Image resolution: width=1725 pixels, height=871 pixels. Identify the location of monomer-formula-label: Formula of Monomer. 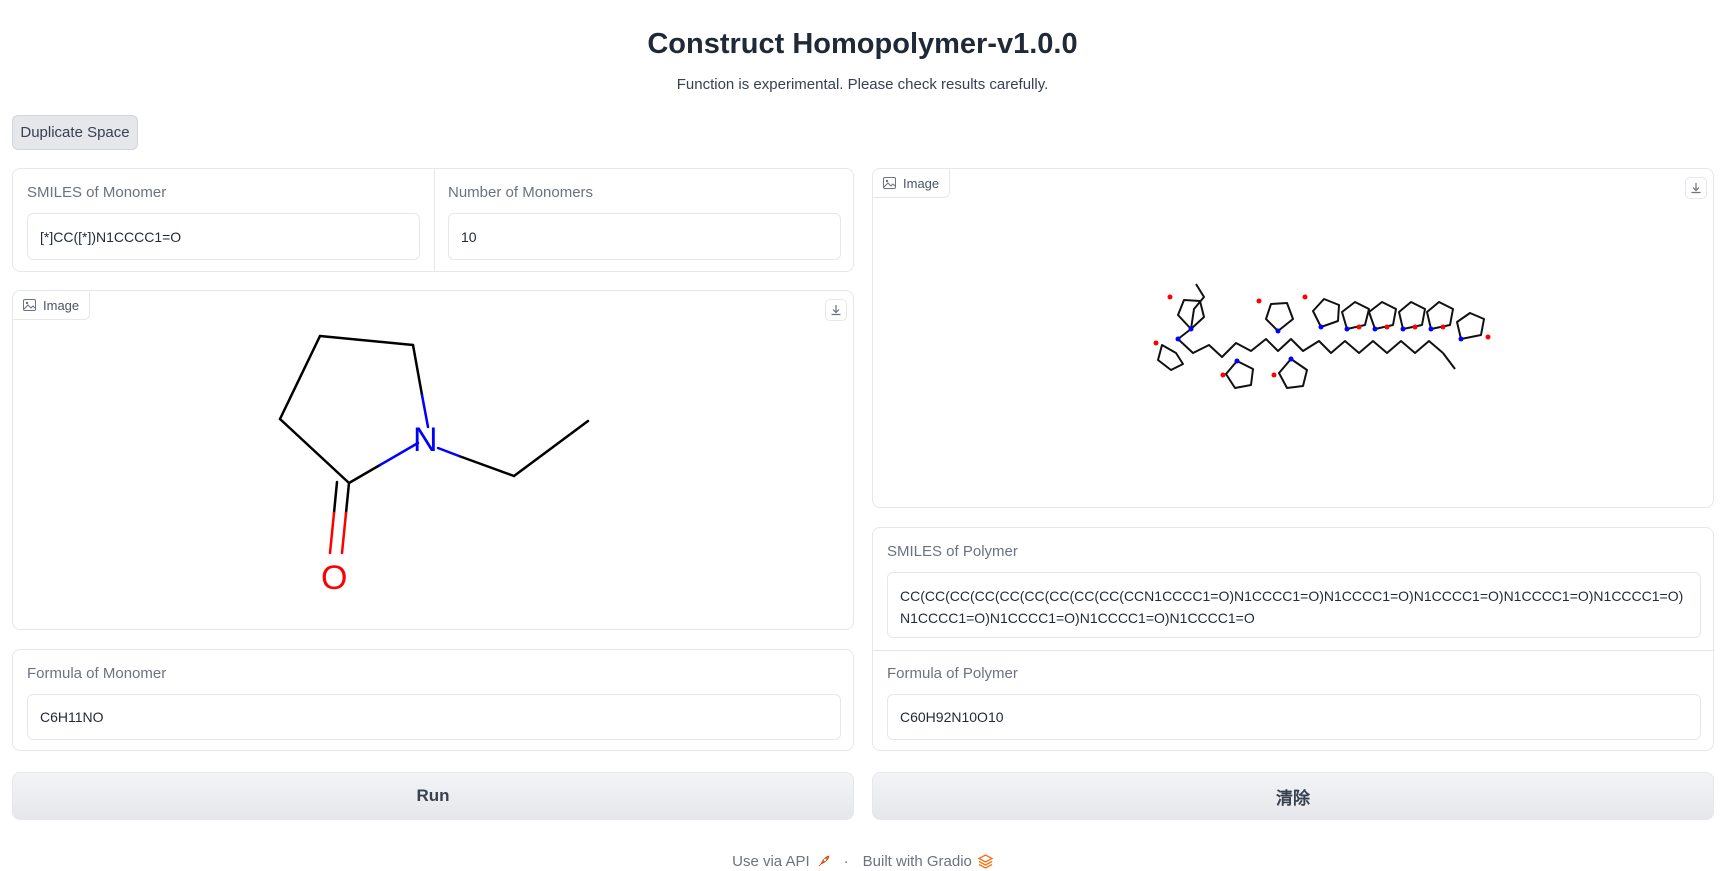
(97, 673).